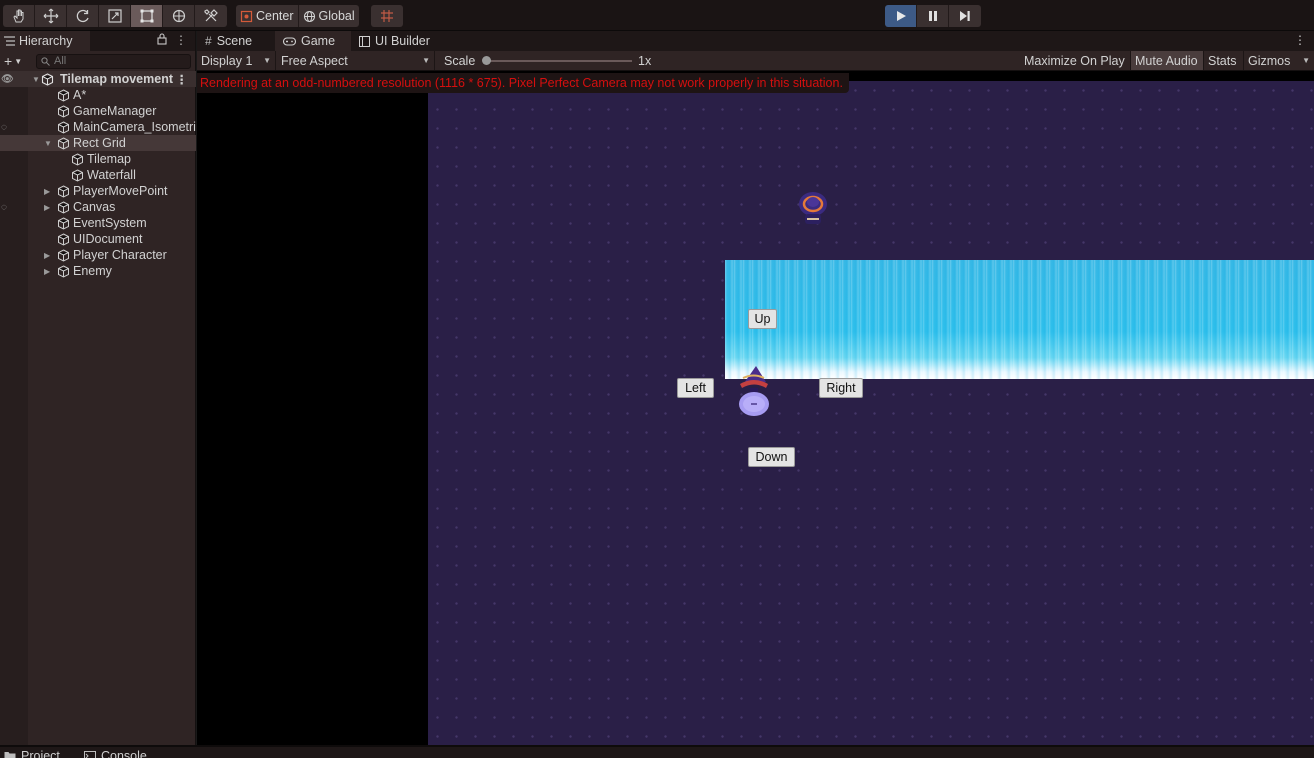 The height and width of the screenshot is (758, 1314). I want to click on visibility-toggle-icon: 👁, so click(7, 79).